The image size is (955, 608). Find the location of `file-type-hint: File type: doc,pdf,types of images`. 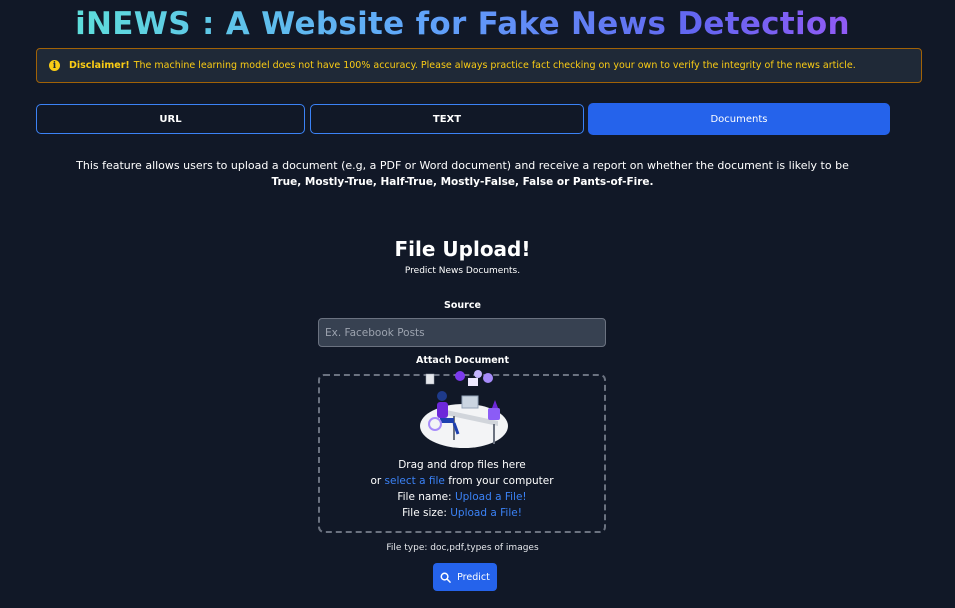

file-type-hint: File type: doc,pdf,types of images is located at coordinates (462, 548).